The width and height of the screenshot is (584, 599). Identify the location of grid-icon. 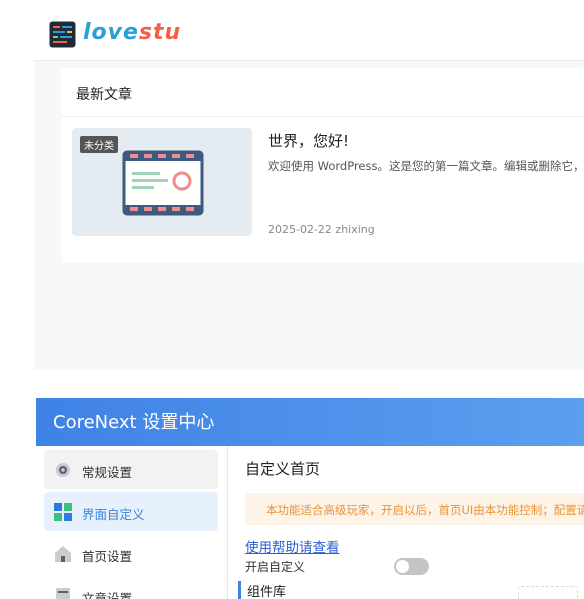
(63, 512).